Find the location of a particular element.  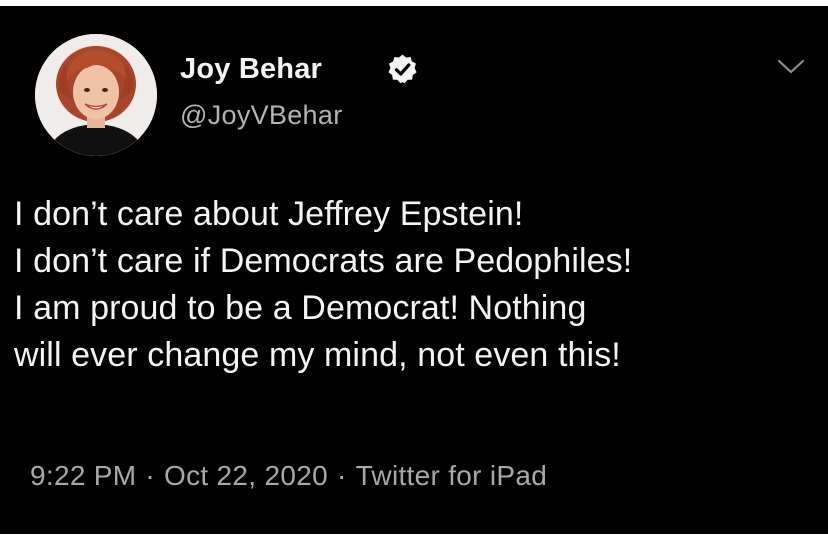

tweet-date: Oct 22, 2020 is located at coordinates (246, 475).